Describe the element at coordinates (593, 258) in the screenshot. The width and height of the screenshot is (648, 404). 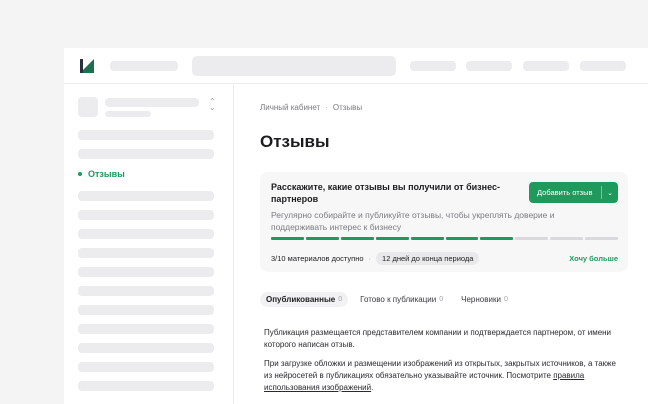
I see `want-more-link: Хочу больше` at that location.